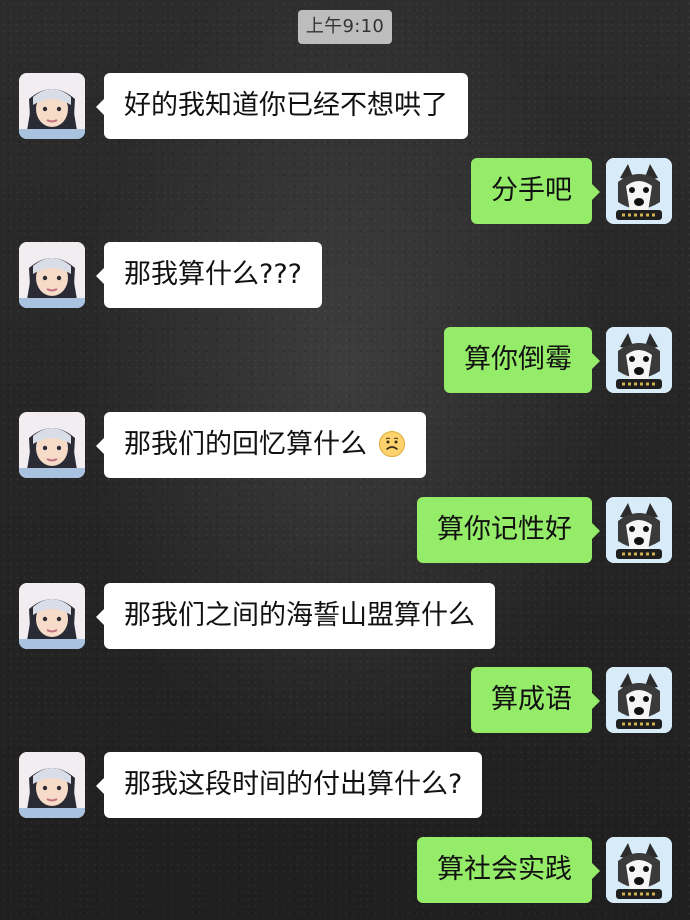 This screenshot has height=920, width=690. Describe the element at coordinates (286, 105) in the screenshot. I see `message-text: 好的我知道你已经不想哄了` at that location.